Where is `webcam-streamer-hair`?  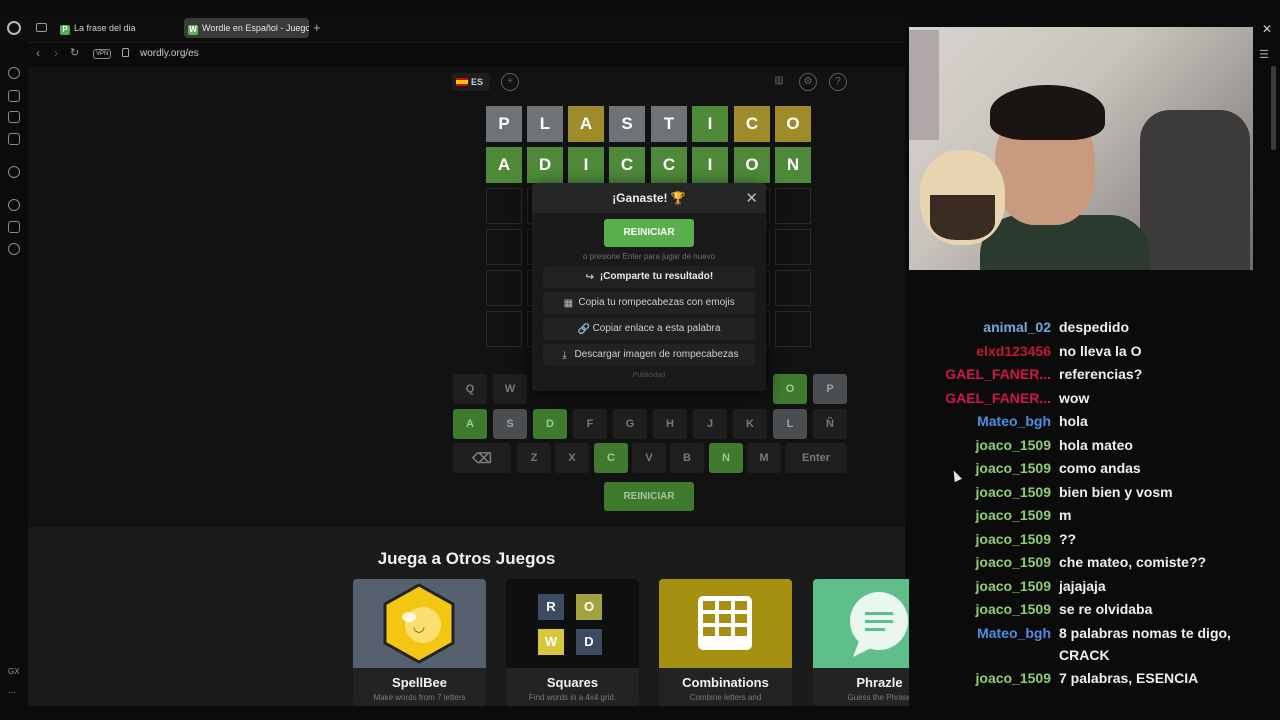
webcam-streamer-hair is located at coordinates (1047, 112).